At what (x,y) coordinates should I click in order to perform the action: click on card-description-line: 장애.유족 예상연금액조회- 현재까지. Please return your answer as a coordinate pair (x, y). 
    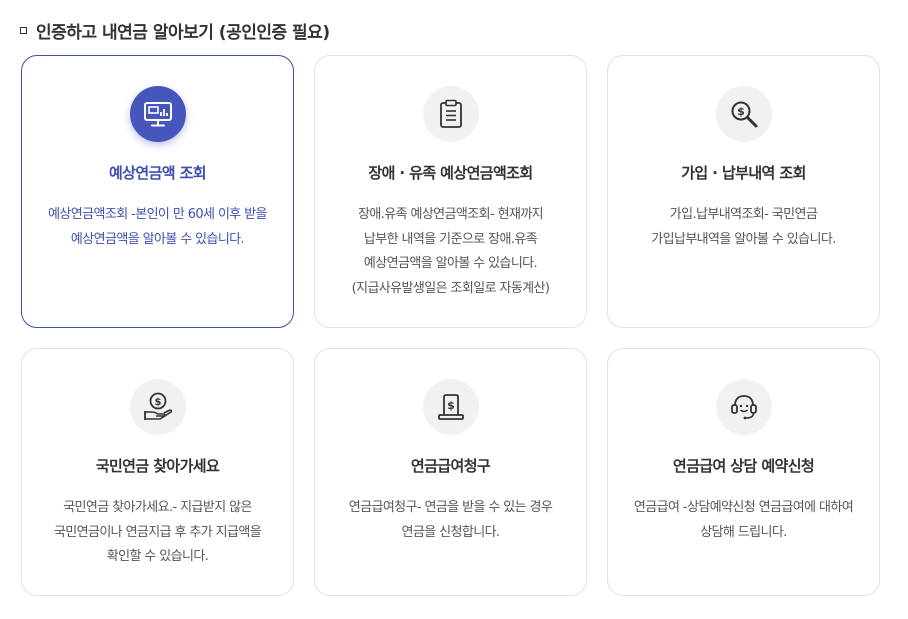
    Looking at the image, I should click on (450, 214).